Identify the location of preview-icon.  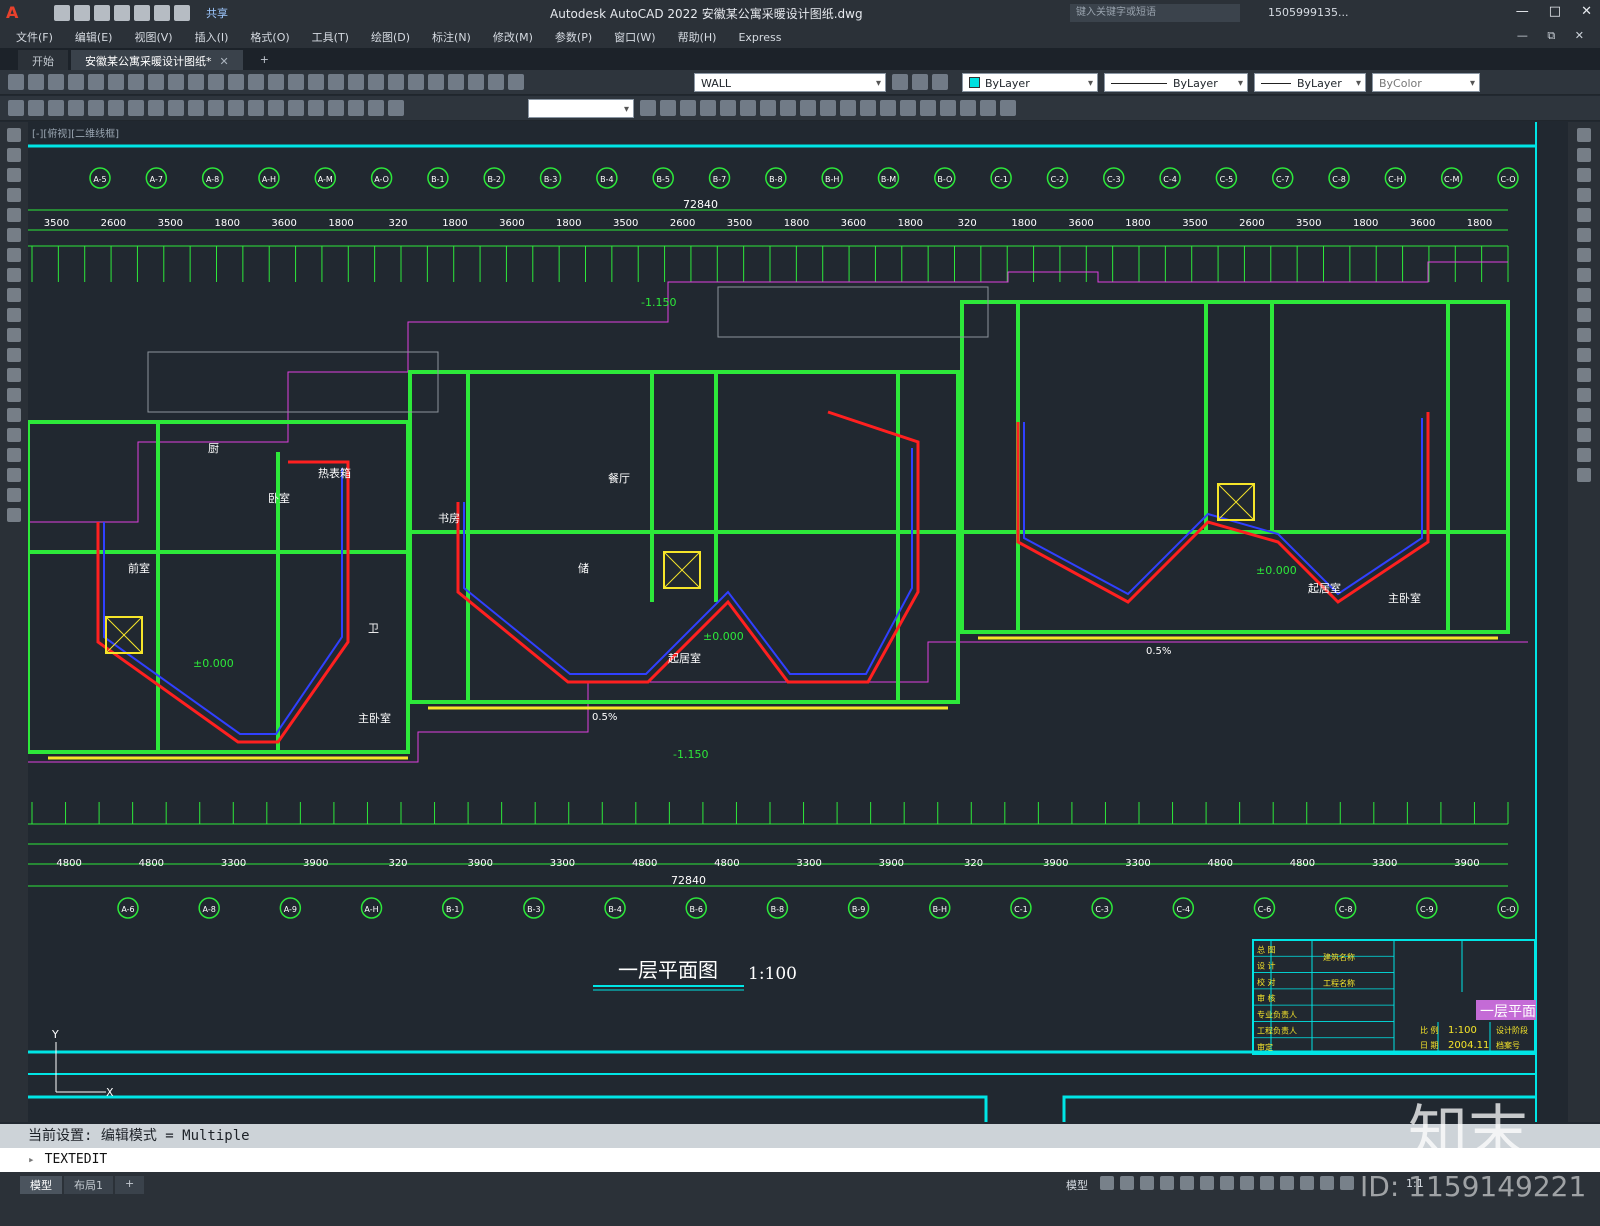
(96, 82).